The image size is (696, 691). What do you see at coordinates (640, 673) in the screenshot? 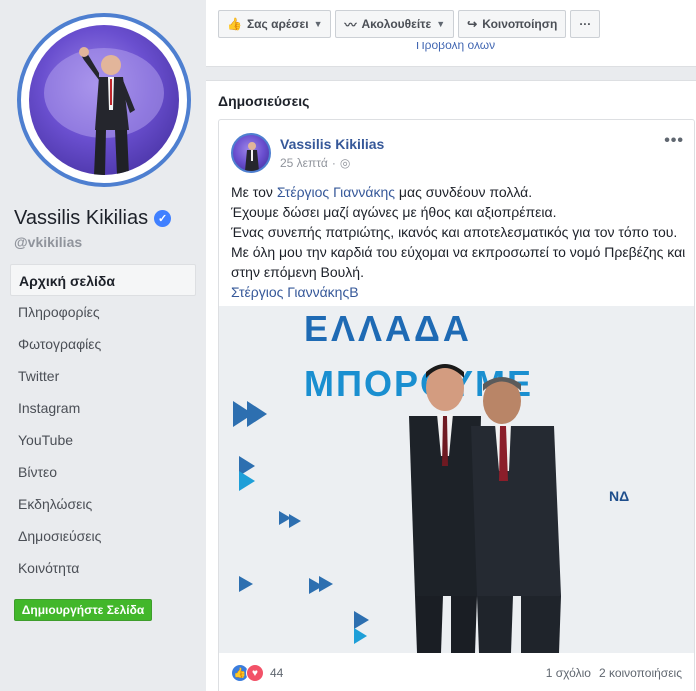
I see `share-count-link: 2 κοινοποιήσεις` at bounding box center [640, 673].